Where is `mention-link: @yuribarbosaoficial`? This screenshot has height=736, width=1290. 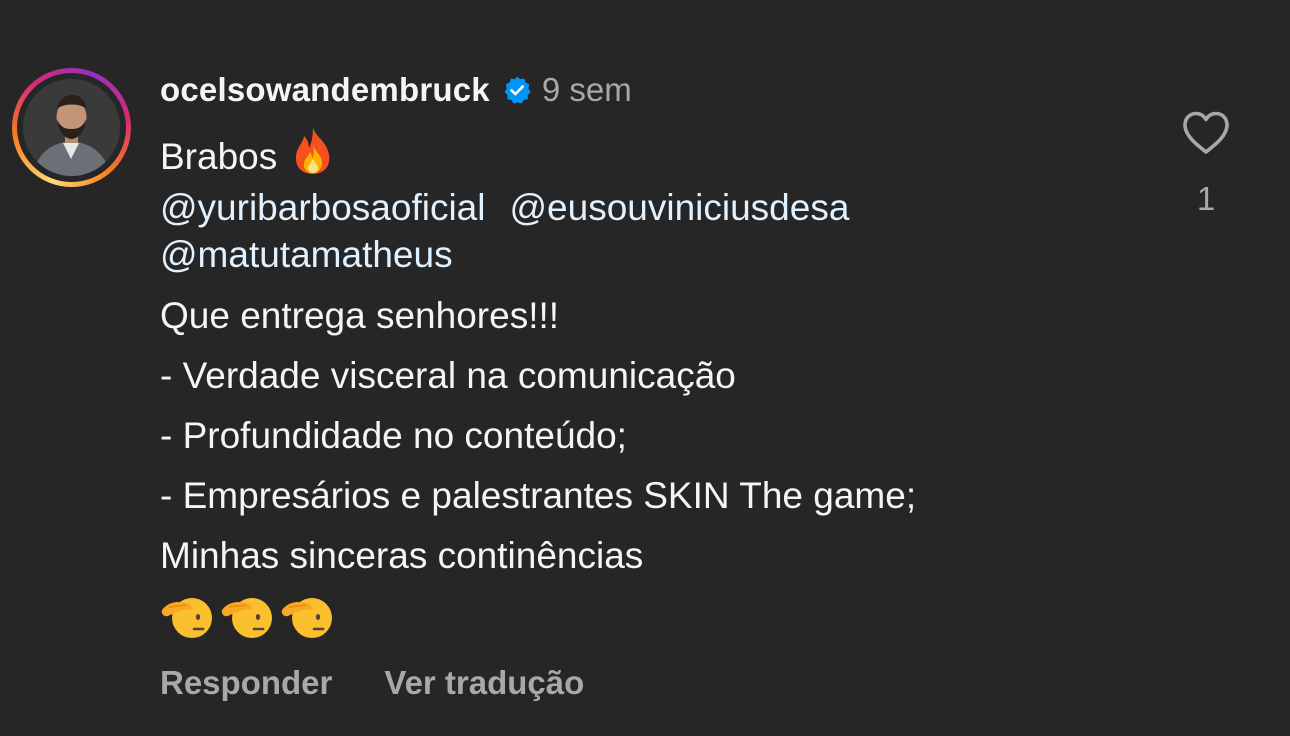
mention-link: @yuribarbosaoficial is located at coordinates (322, 207).